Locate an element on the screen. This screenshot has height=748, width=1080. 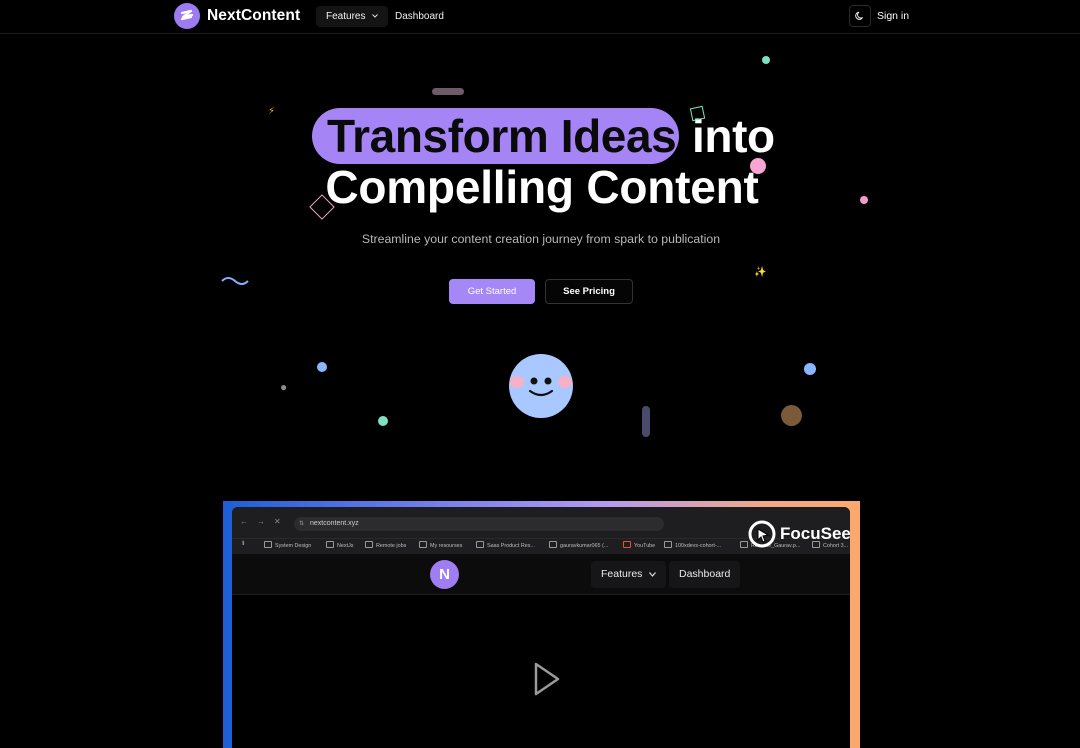
forward-arrow-icon: → is located at coordinates (261, 521).